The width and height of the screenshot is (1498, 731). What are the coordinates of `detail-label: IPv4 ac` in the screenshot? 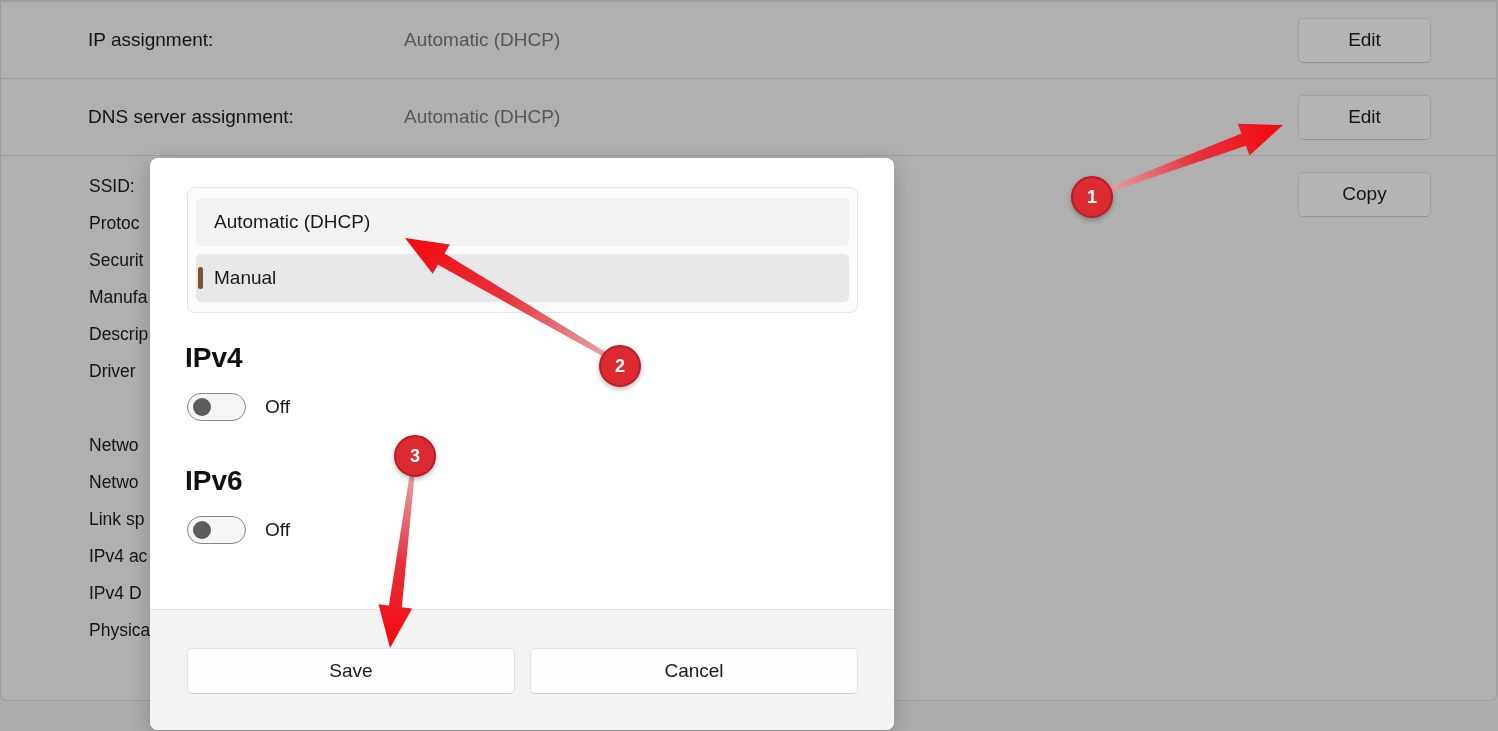 It's located at (118, 556).